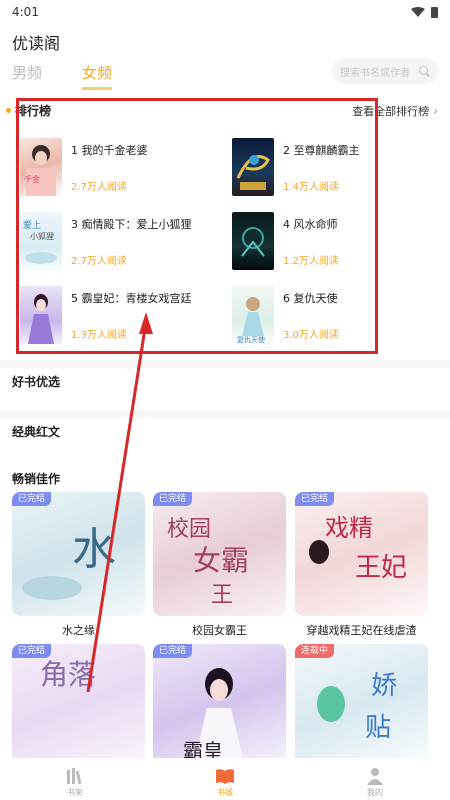  Describe the element at coordinates (36, 479) in the screenshot. I see `section-bestsellers-title: 畅销佳作` at that location.